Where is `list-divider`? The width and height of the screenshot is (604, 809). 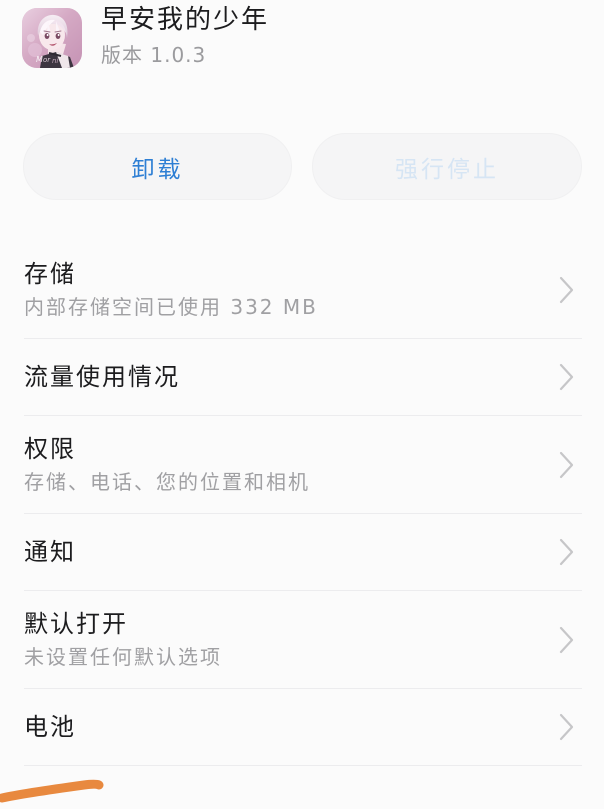 list-divider is located at coordinates (303, 765).